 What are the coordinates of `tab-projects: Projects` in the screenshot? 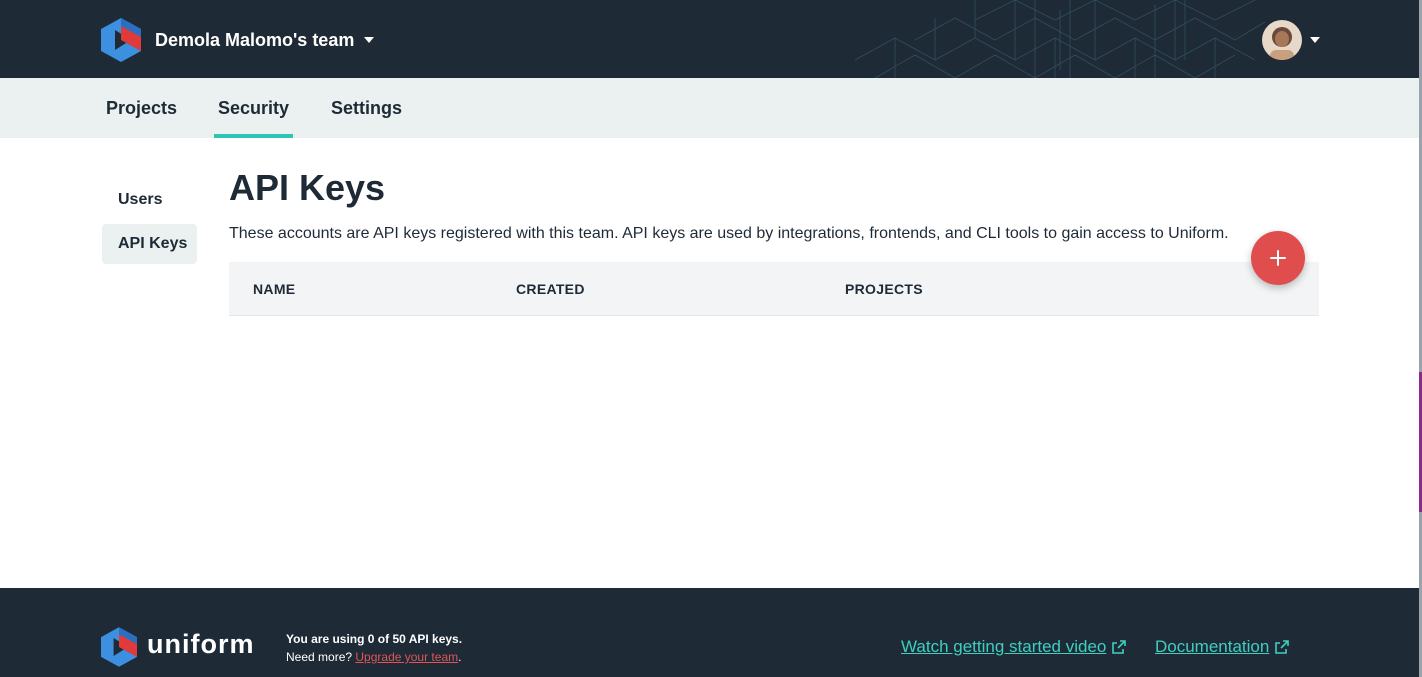 It's located at (141, 108).